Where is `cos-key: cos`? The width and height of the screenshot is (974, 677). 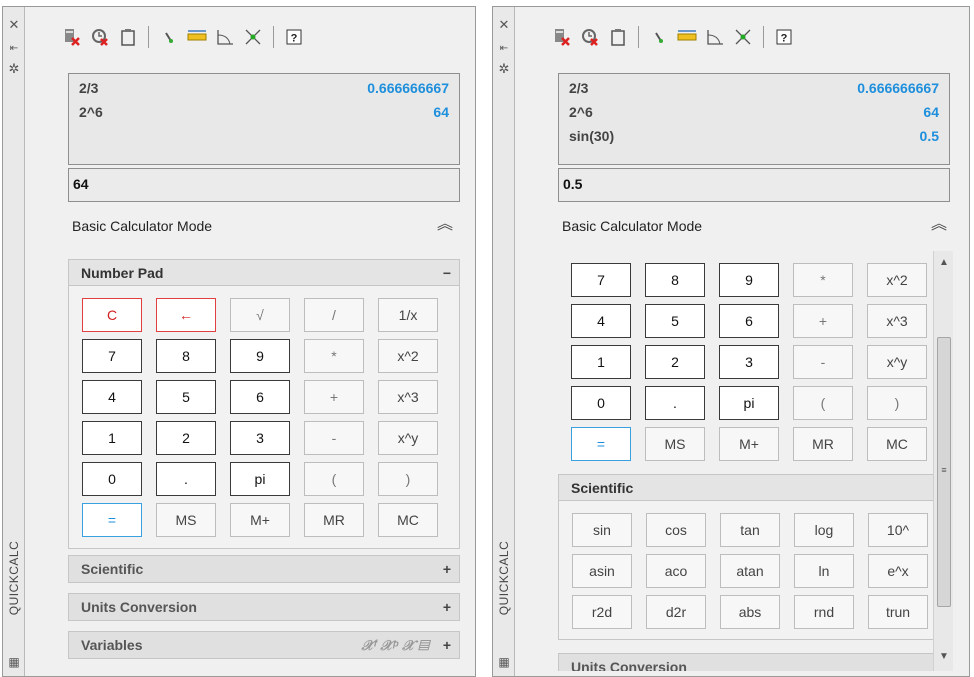
cos-key: cos is located at coordinates (676, 530).